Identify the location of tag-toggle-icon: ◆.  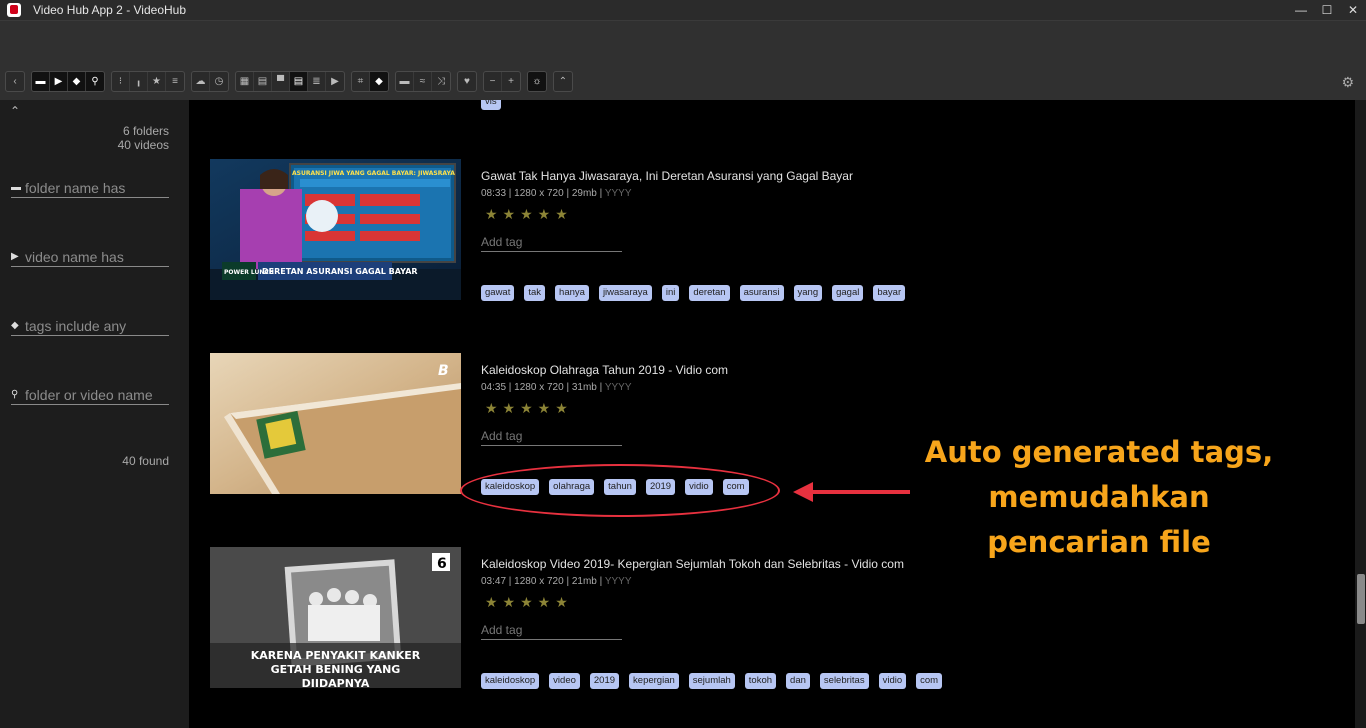
(379, 81).